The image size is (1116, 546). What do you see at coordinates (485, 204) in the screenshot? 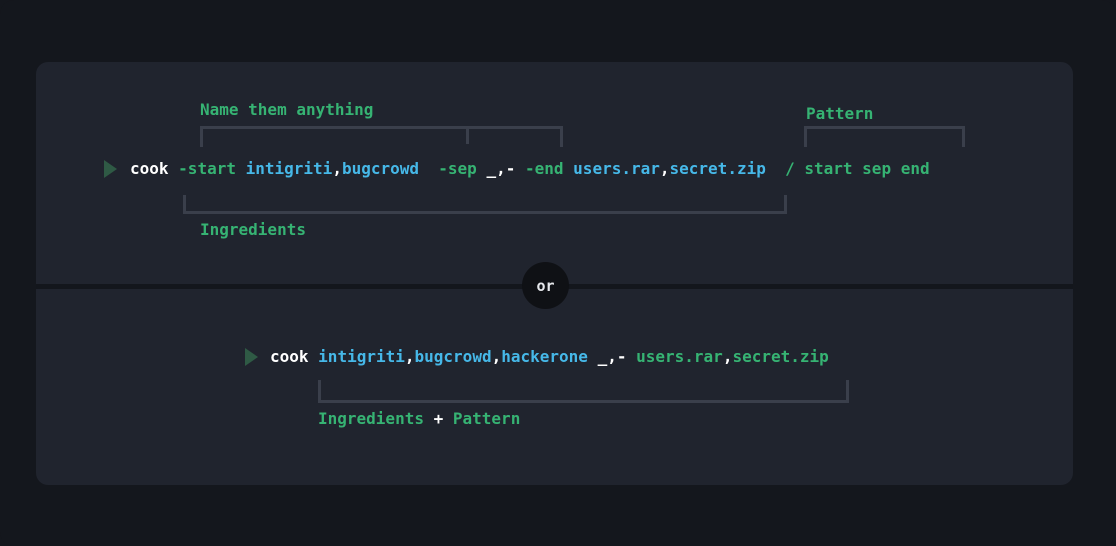
I see `bracket-ingredients` at bounding box center [485, 204].